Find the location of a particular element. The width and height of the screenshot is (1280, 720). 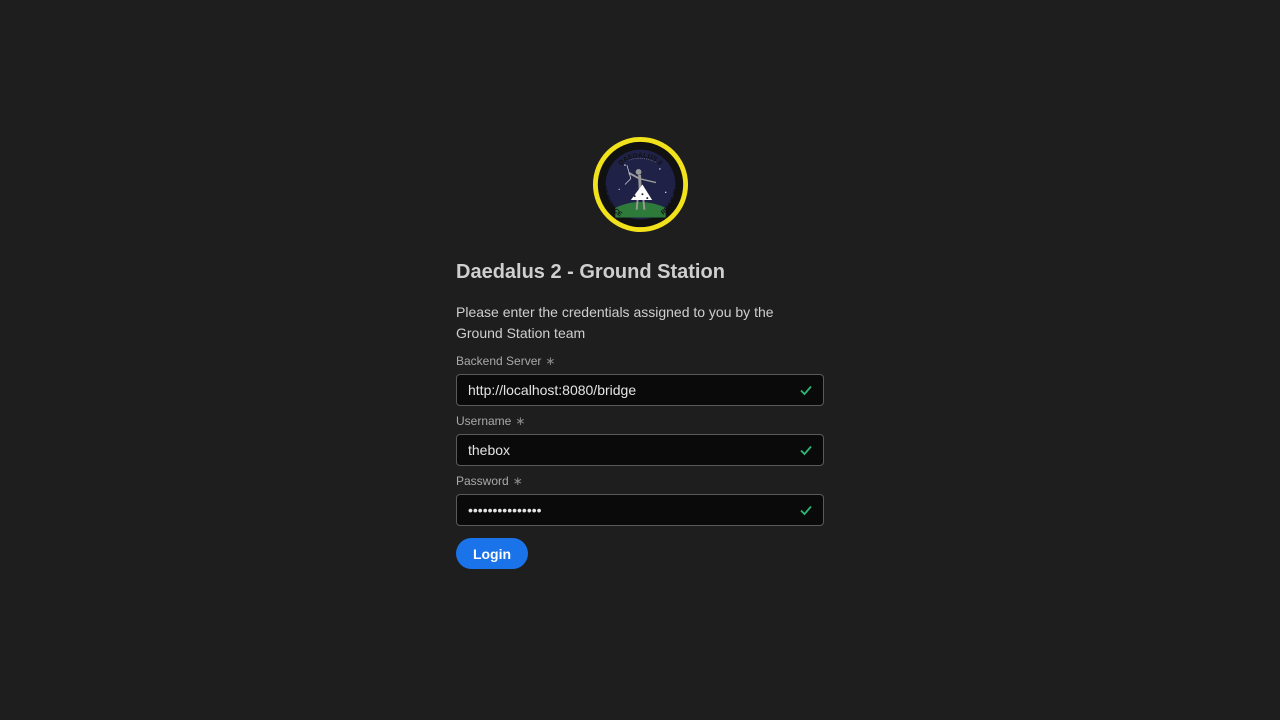

backend-server-label: Backend Server ∗ is located at coordinates (506, 361).